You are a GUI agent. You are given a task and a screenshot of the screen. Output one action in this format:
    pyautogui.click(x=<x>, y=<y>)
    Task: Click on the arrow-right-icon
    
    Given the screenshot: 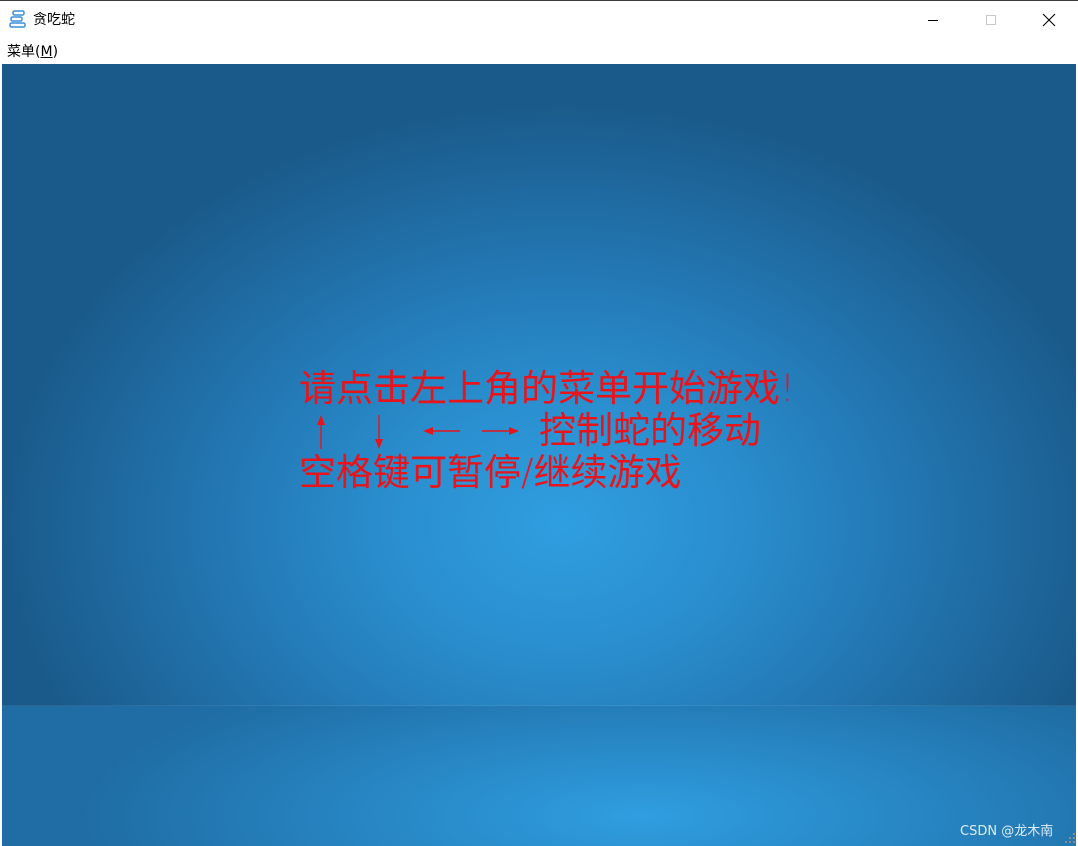 What is the action you would take?
    pyautogui.click(x=500, y=431)
    